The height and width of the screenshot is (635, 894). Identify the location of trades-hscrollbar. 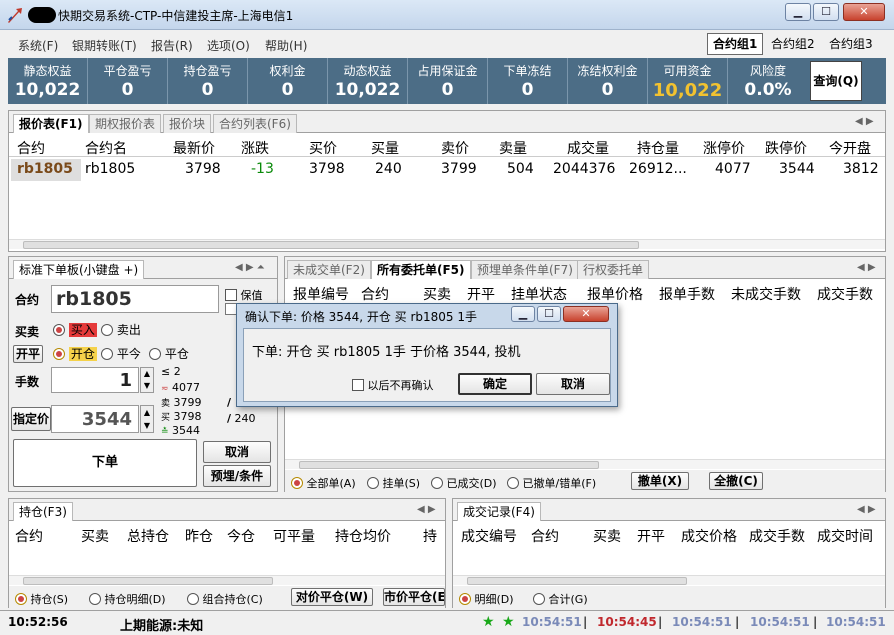
(669, 580).